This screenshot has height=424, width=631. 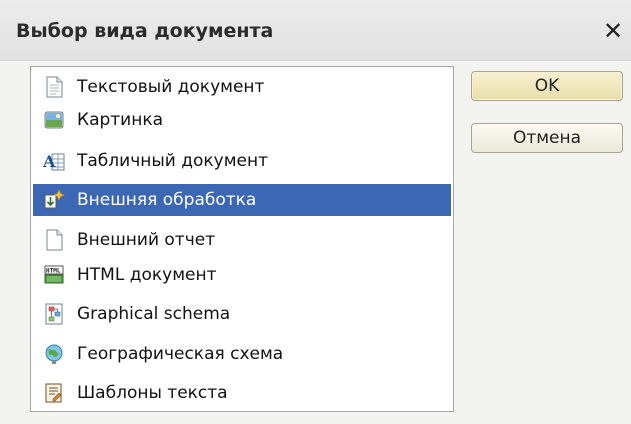 I want to click on spreadsheet-document-icon: A, so click(x=54, y=161).